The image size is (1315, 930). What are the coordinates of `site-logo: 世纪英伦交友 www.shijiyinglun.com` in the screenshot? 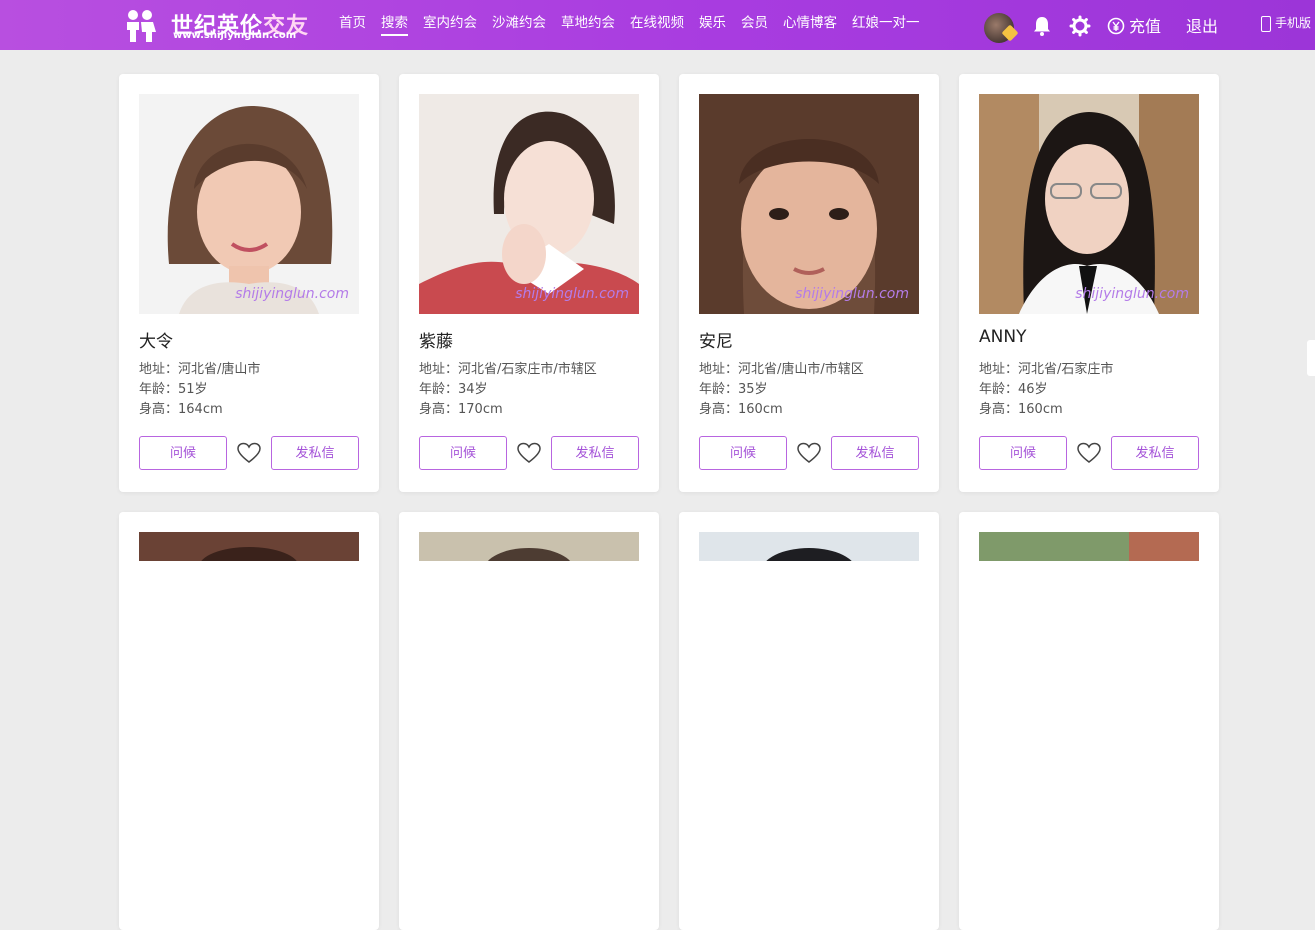 It's located at (224, 25).